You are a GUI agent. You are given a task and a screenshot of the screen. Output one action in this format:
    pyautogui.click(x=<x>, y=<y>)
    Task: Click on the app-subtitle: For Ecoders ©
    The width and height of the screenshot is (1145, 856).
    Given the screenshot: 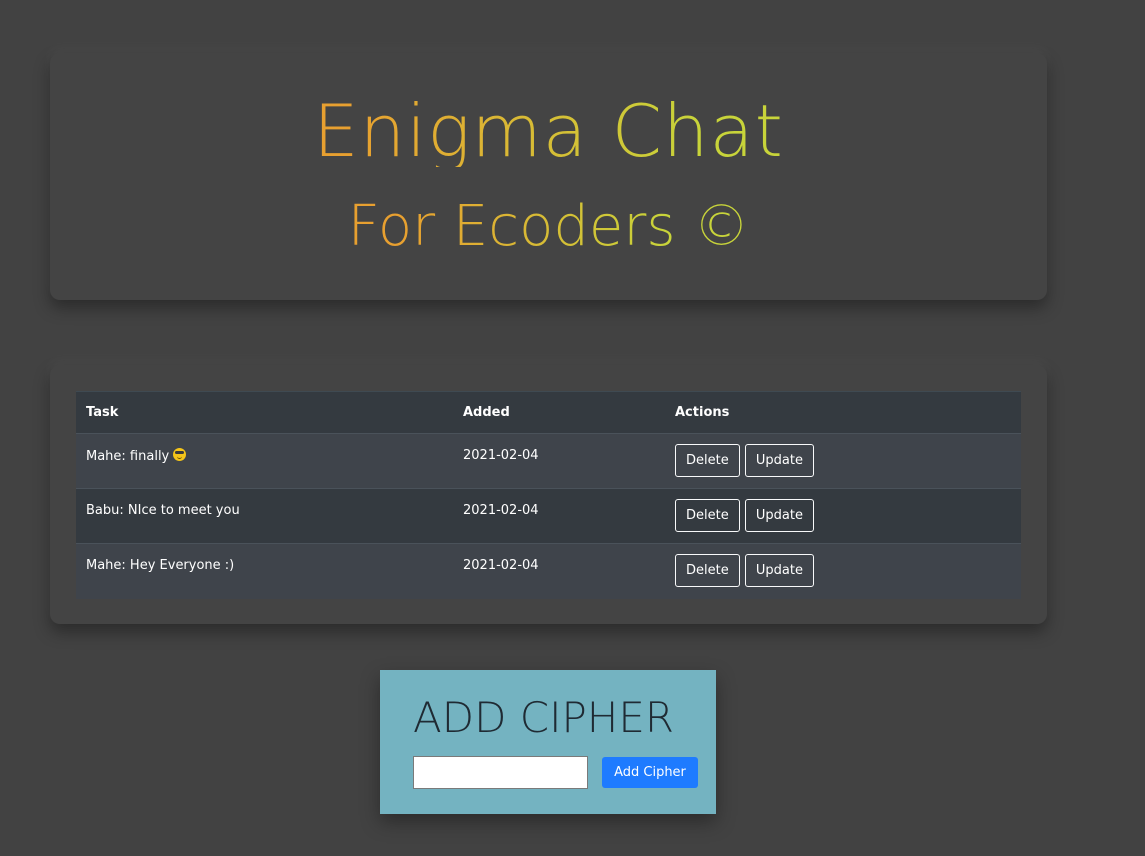 What is the action you would take?
    pyautogui.click(x=548, y=227)
    